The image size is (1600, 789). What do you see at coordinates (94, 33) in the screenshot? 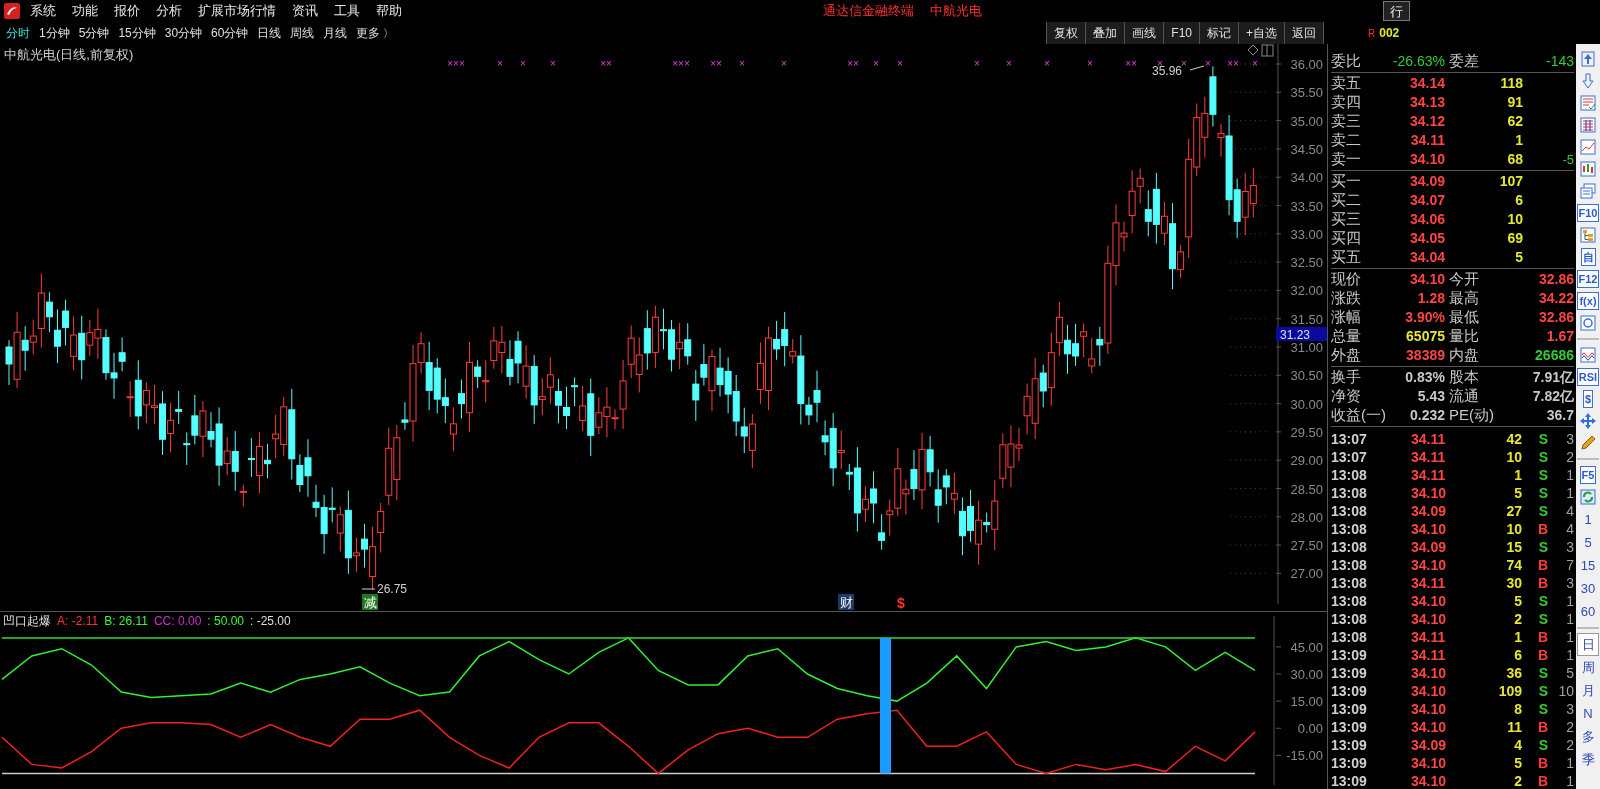
I see `period-tab: 5分钟` at bounding box center [94, 33].